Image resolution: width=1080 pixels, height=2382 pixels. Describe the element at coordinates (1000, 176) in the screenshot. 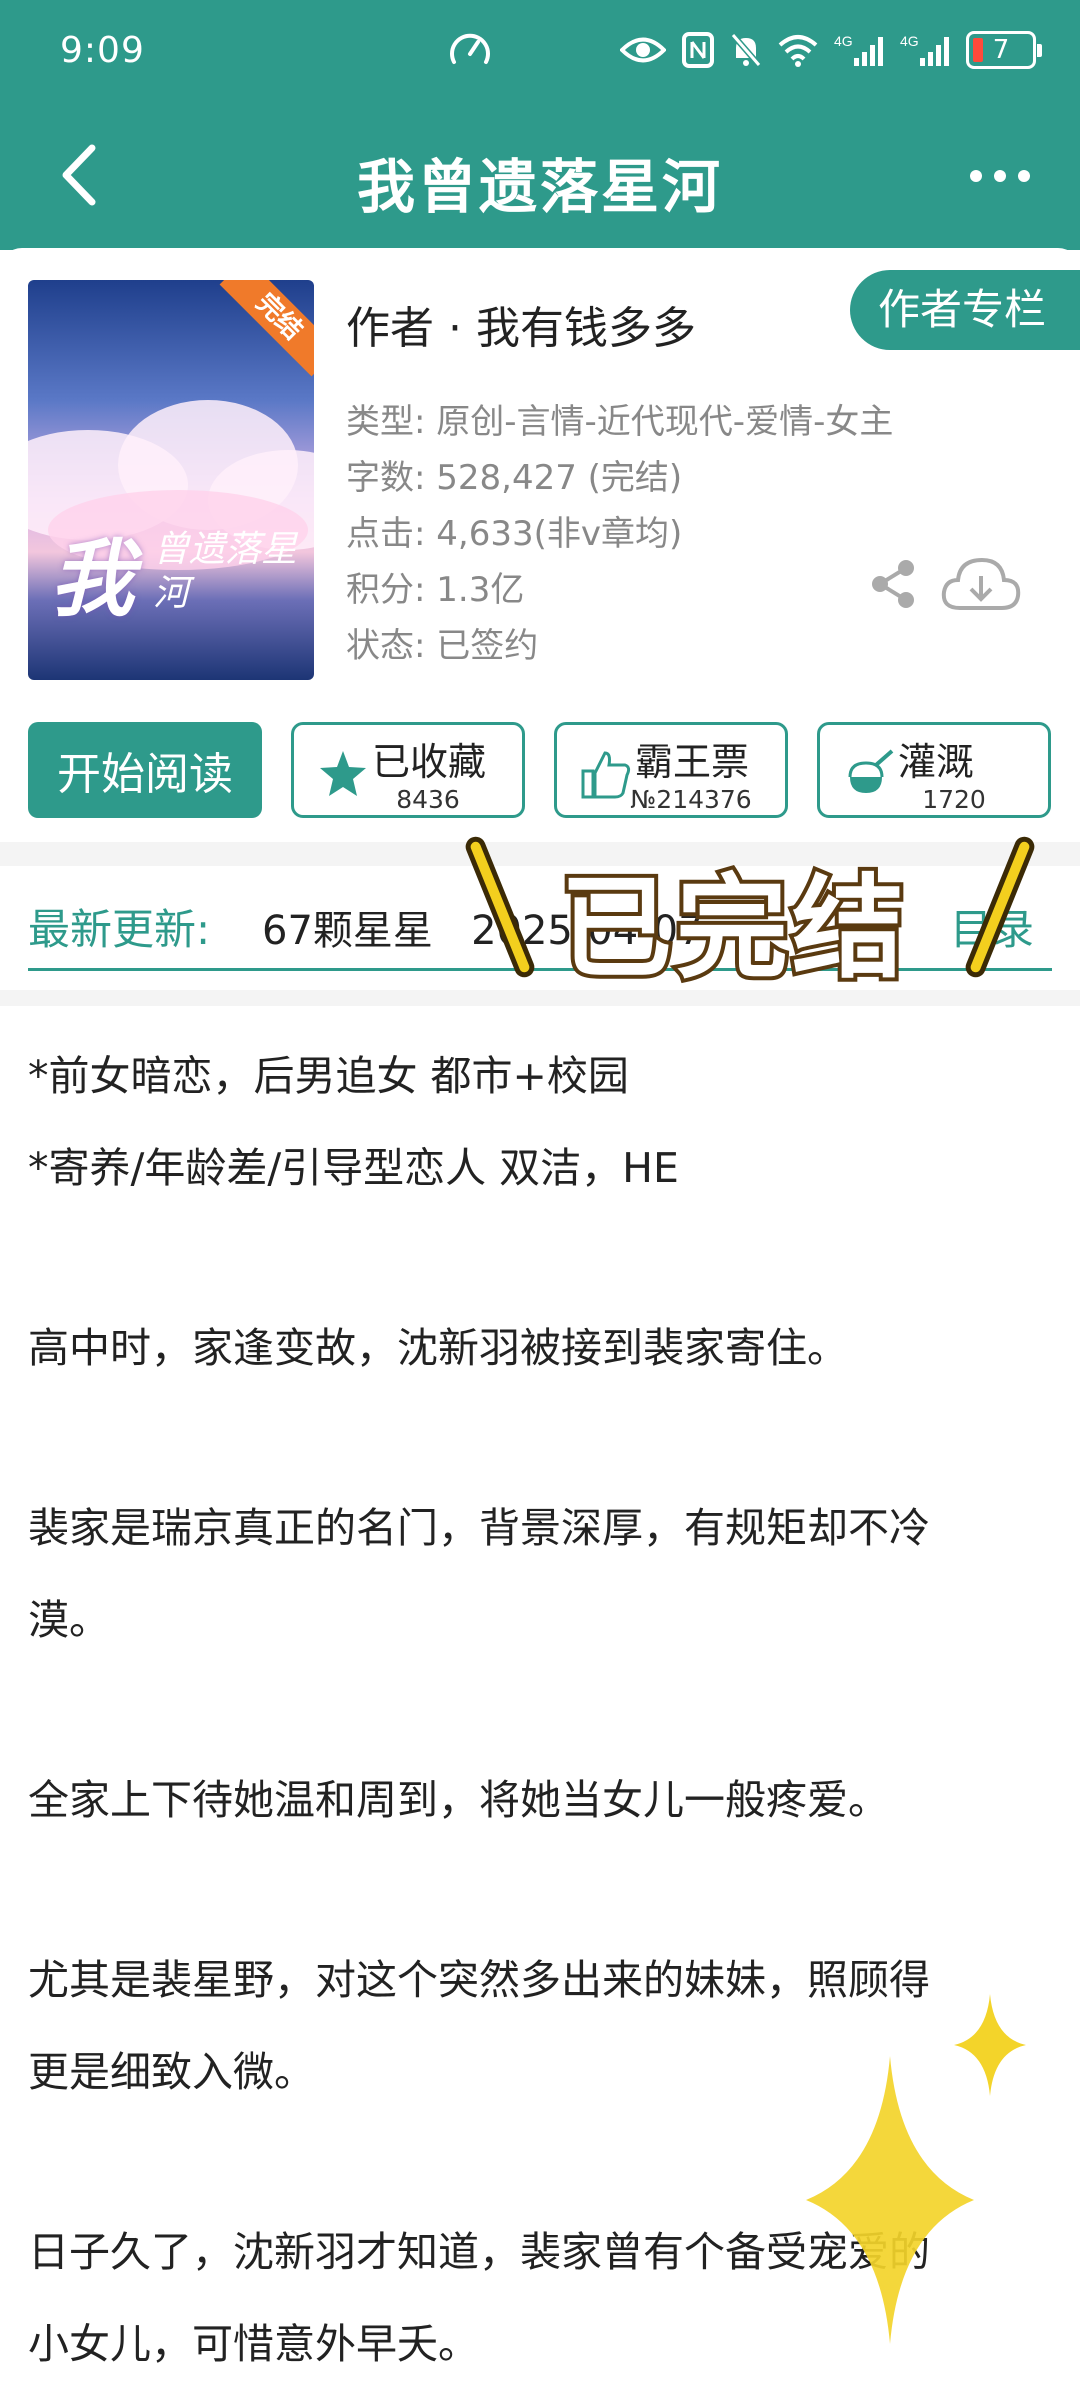

I see `more-options-icon` at that location.